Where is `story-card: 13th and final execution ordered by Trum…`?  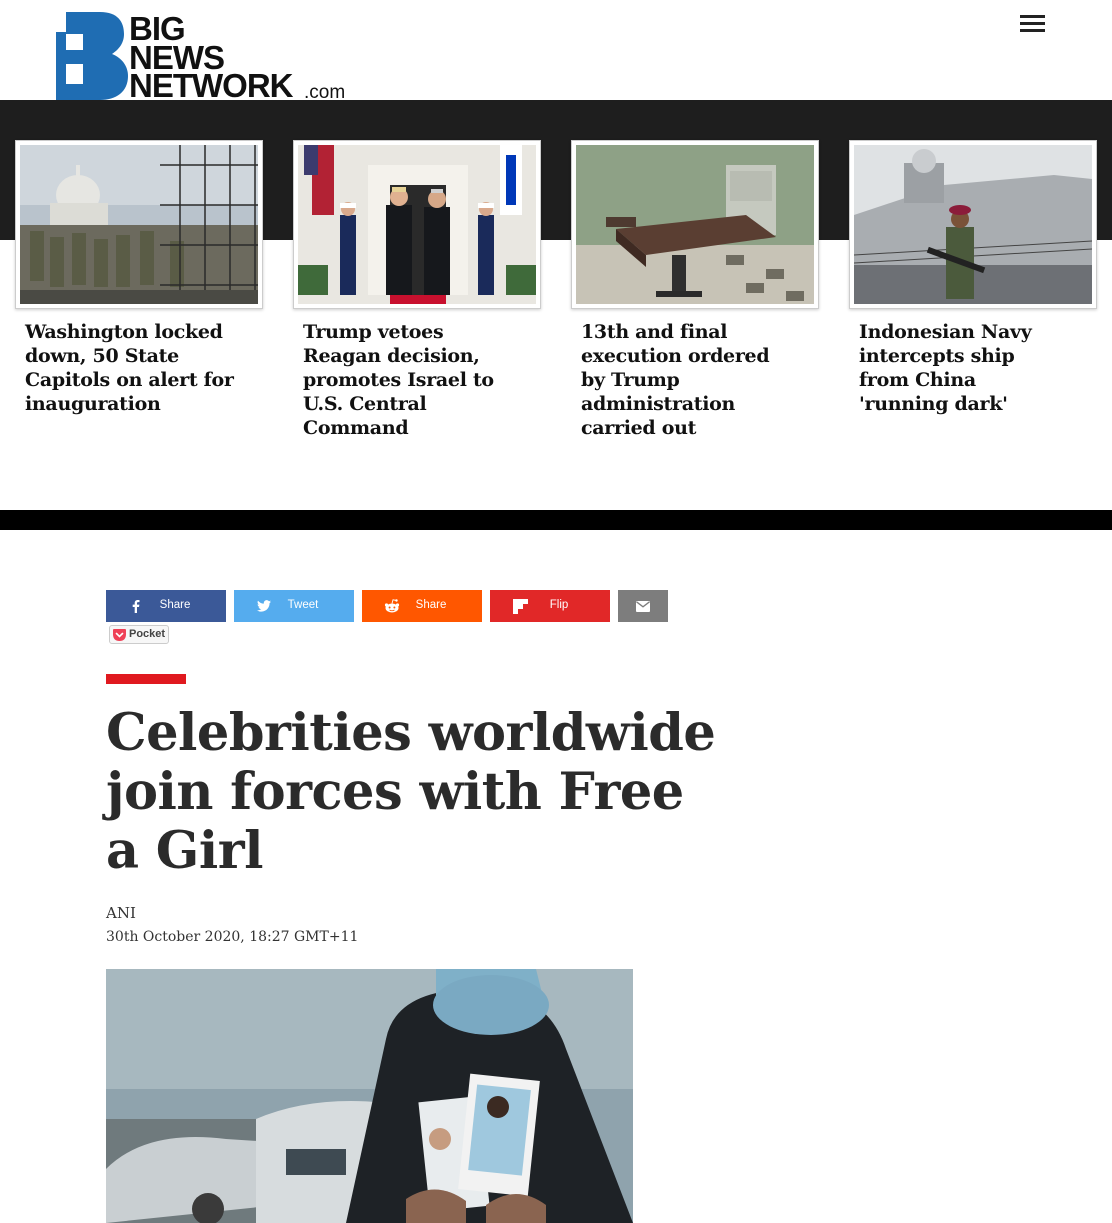 story-card: 13th and final execution ordered by Trum… is located at coordinates (695, 290).